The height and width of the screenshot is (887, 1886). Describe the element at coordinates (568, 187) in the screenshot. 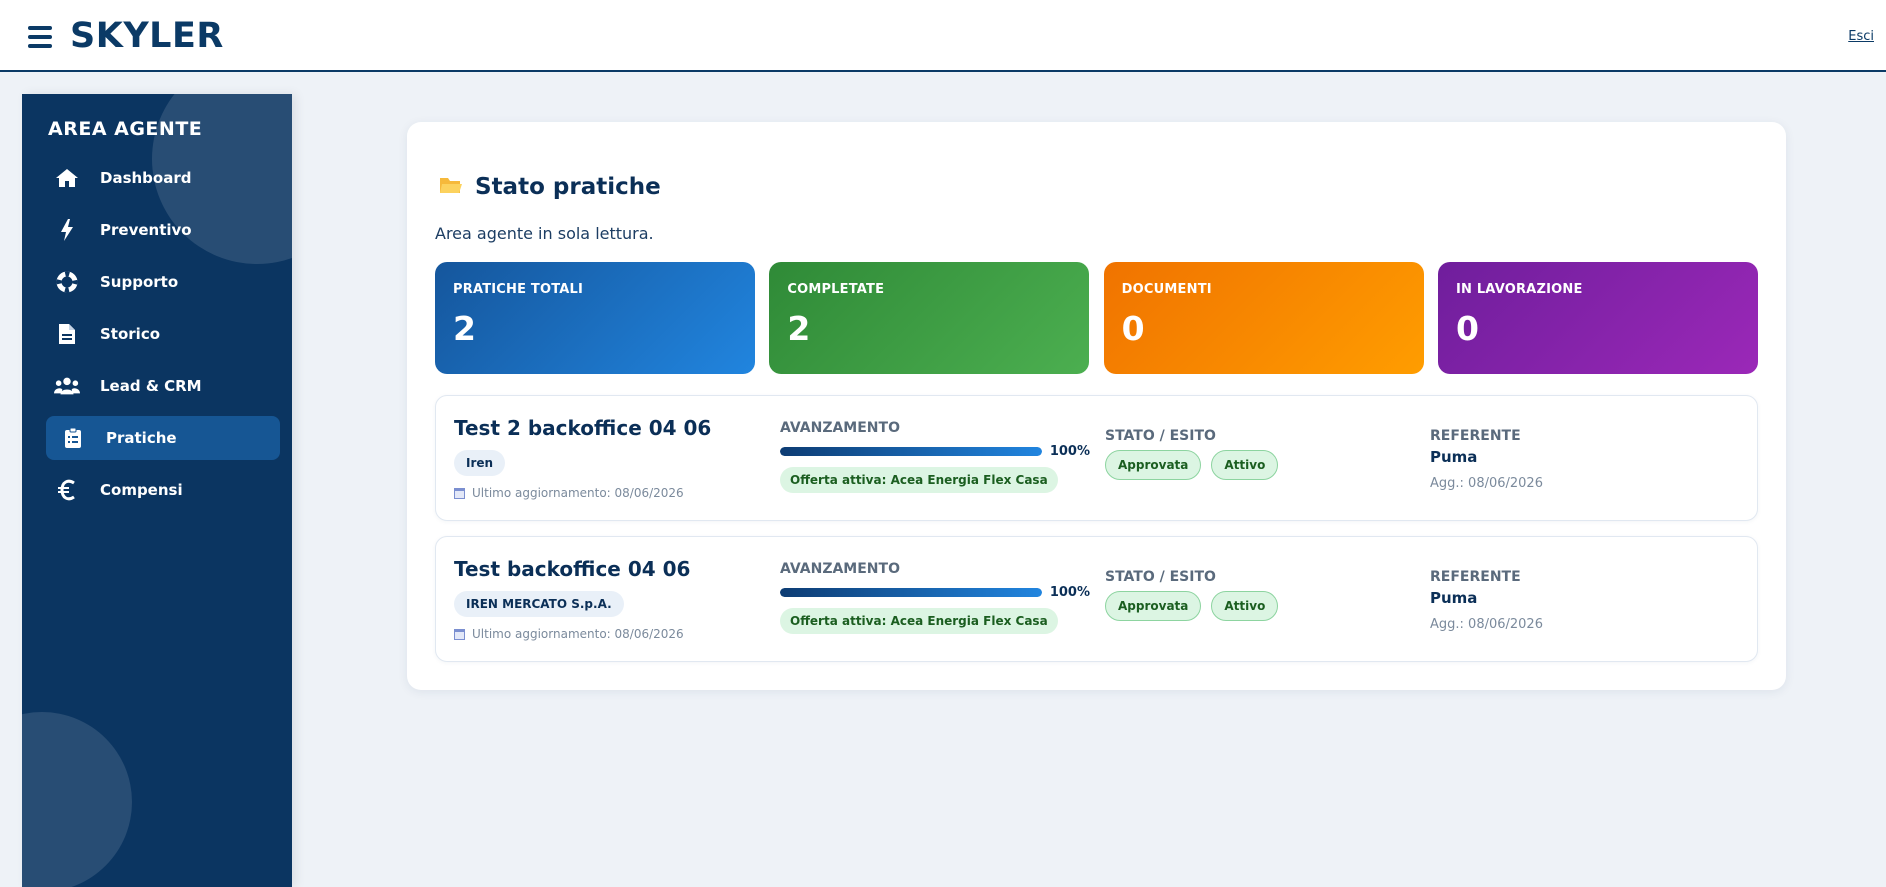

I see `page-title: Stato pratiche` at that location.